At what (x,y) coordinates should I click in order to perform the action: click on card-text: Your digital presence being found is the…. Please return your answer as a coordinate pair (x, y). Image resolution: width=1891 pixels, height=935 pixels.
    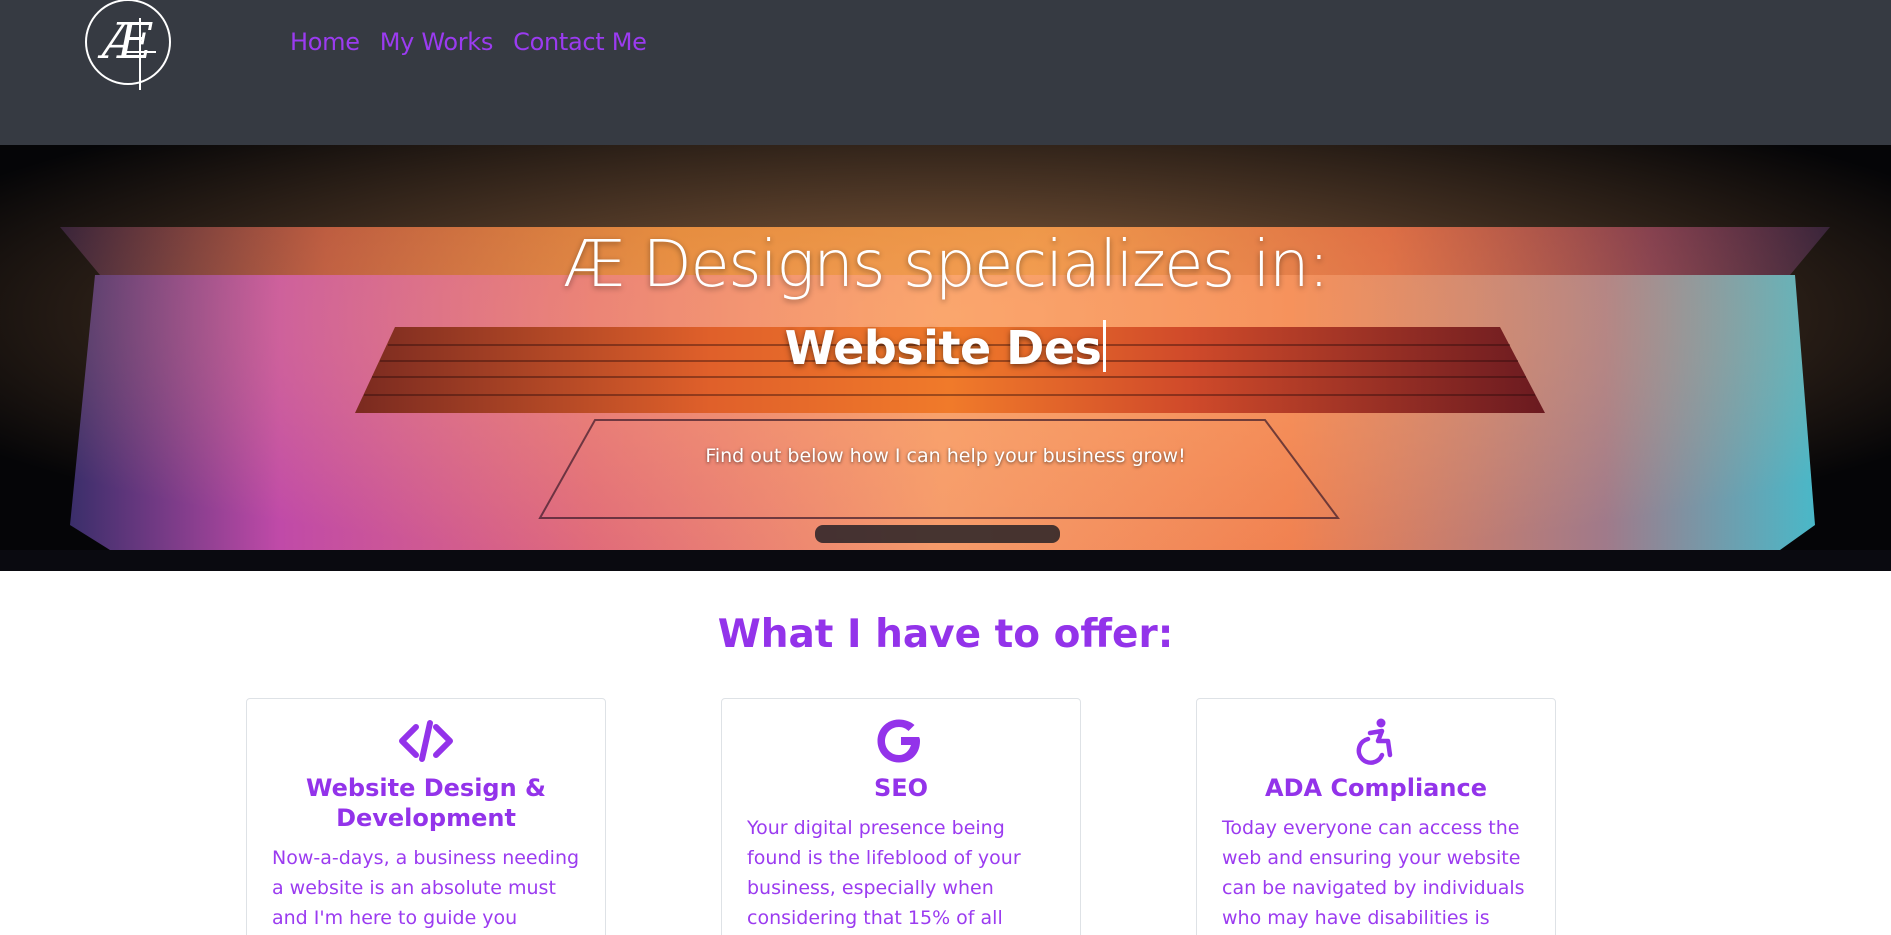
    Looking at the image, I should click on (884, 873).